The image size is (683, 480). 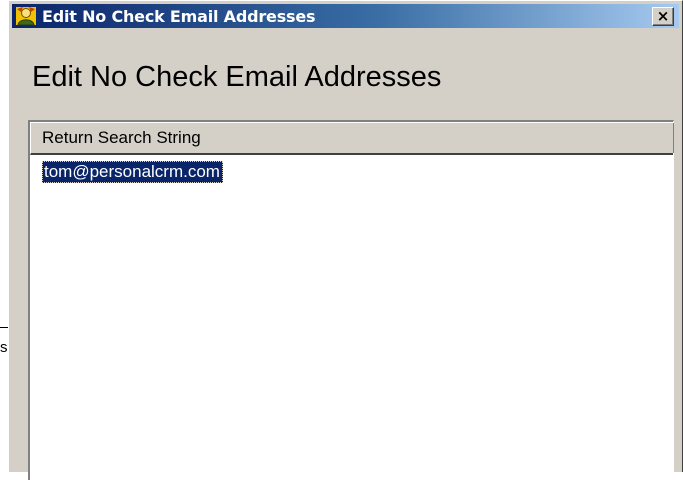 What do you see at coordinates (237, 77) in the screenshot?
I see `page-title: Edit No Check Email Addresses` at bounding box center [237, 77].